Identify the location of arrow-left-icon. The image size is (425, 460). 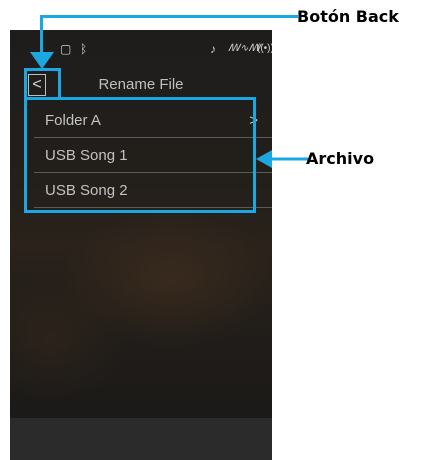
(282, 159).